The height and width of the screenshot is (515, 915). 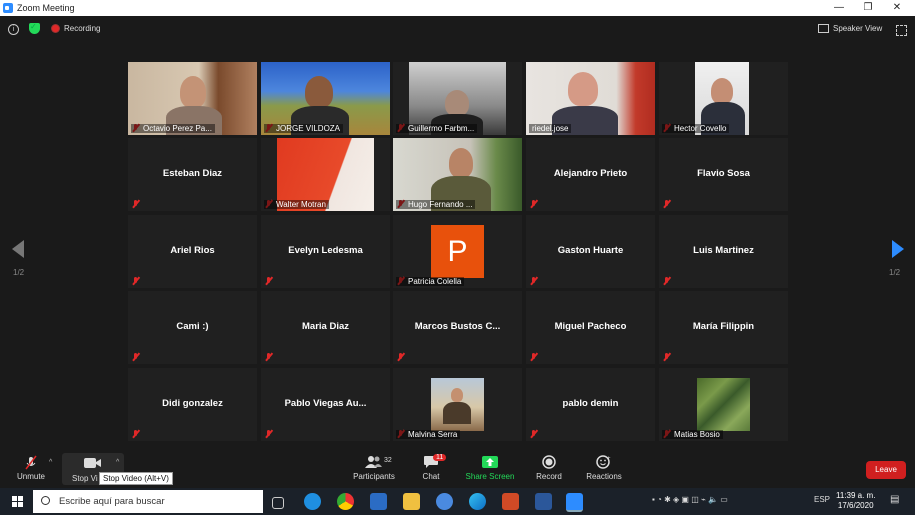 What do you see at coordinates (886, 470) in the screenshot?
I see `leave-meeting-button: Leave` at bounding box center [886, 470].